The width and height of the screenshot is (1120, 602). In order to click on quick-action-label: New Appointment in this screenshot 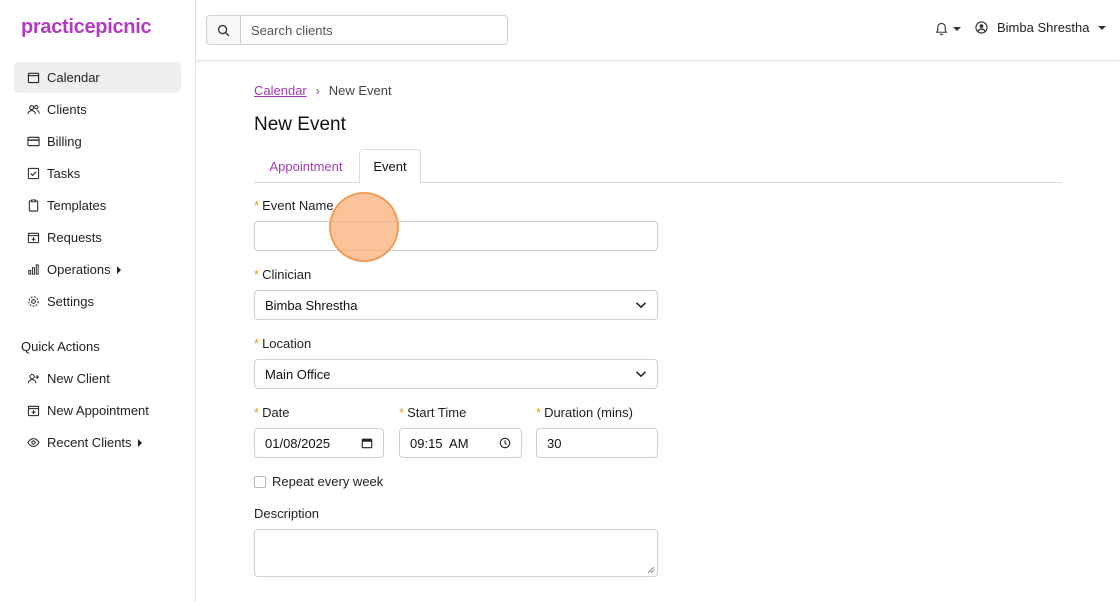, I will do `click(98, 410)`.